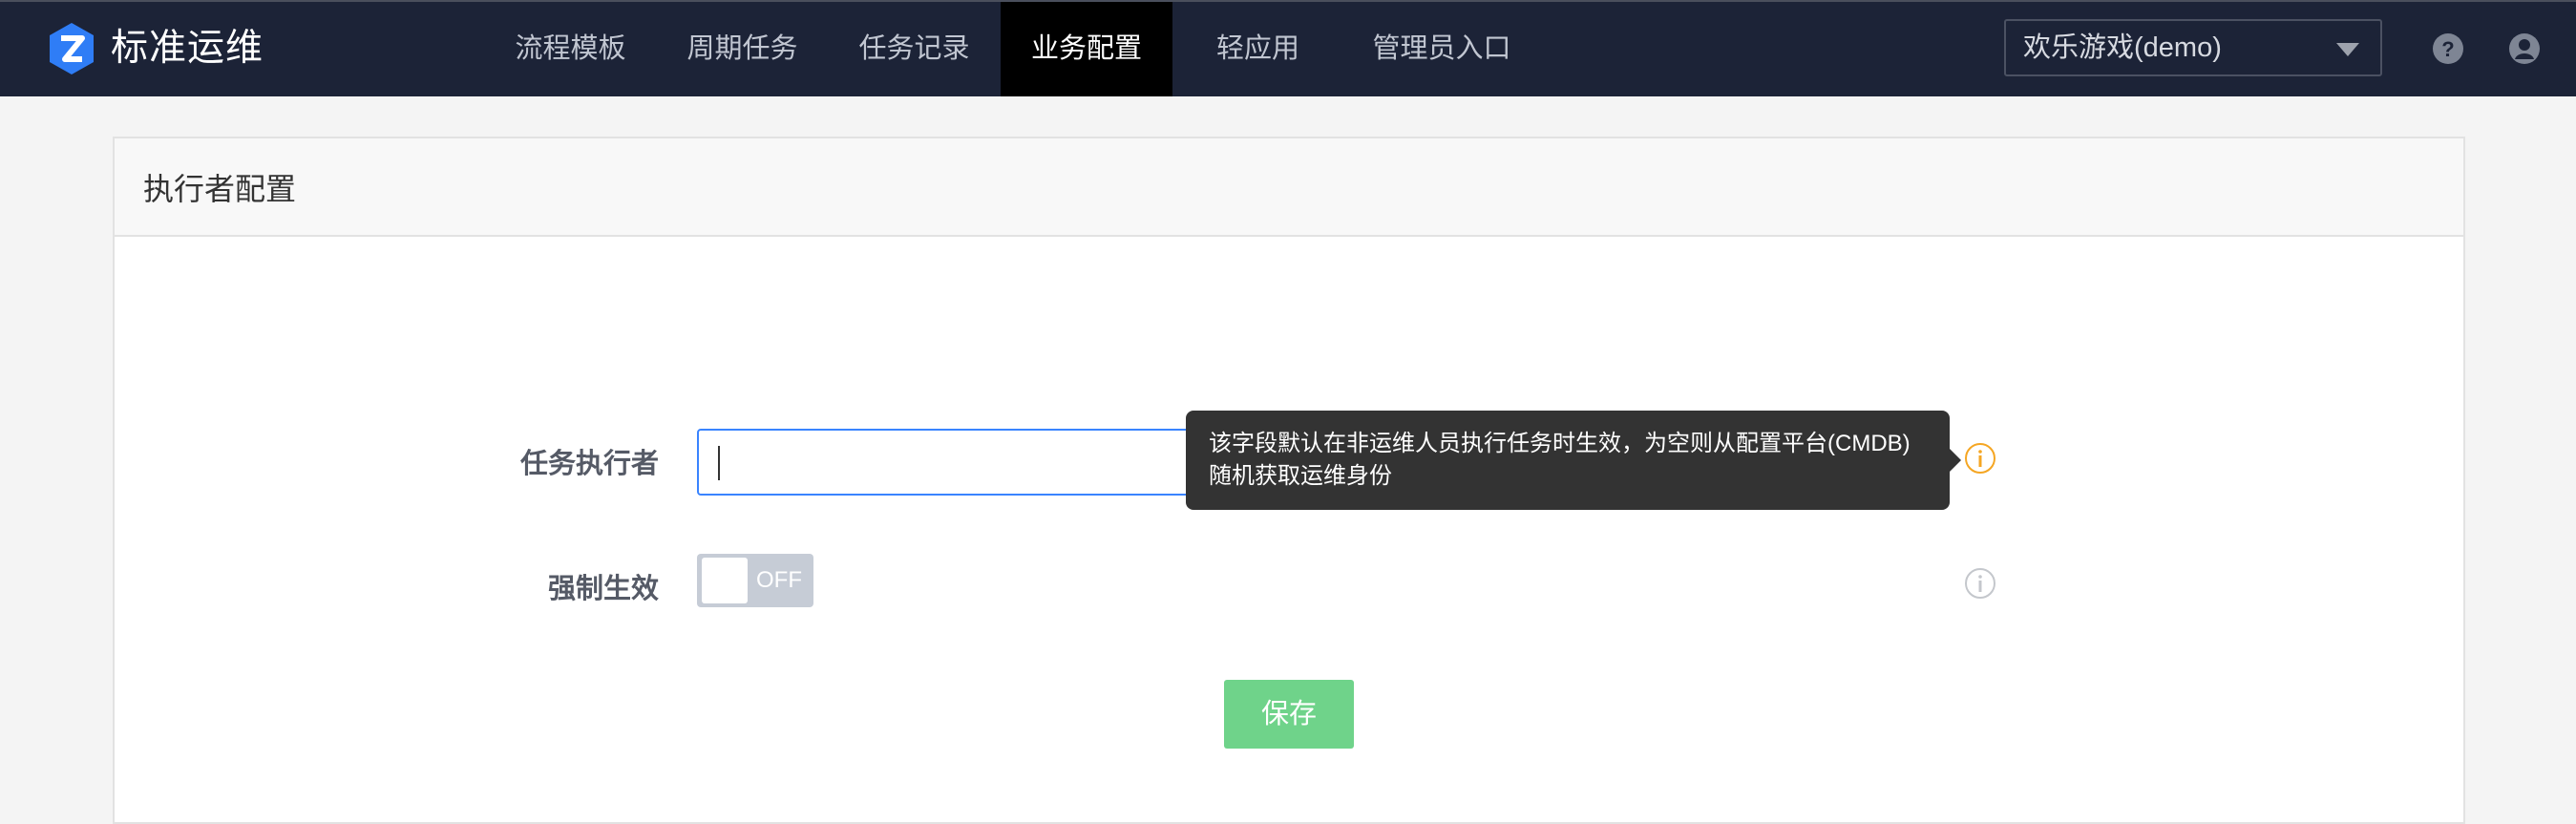 This screenshot has width=2576, height=824. What do you see at coordinates (1955, 460) in the screenshot?
I see `tooltip-arrow` at bounding box center [1955, 460].